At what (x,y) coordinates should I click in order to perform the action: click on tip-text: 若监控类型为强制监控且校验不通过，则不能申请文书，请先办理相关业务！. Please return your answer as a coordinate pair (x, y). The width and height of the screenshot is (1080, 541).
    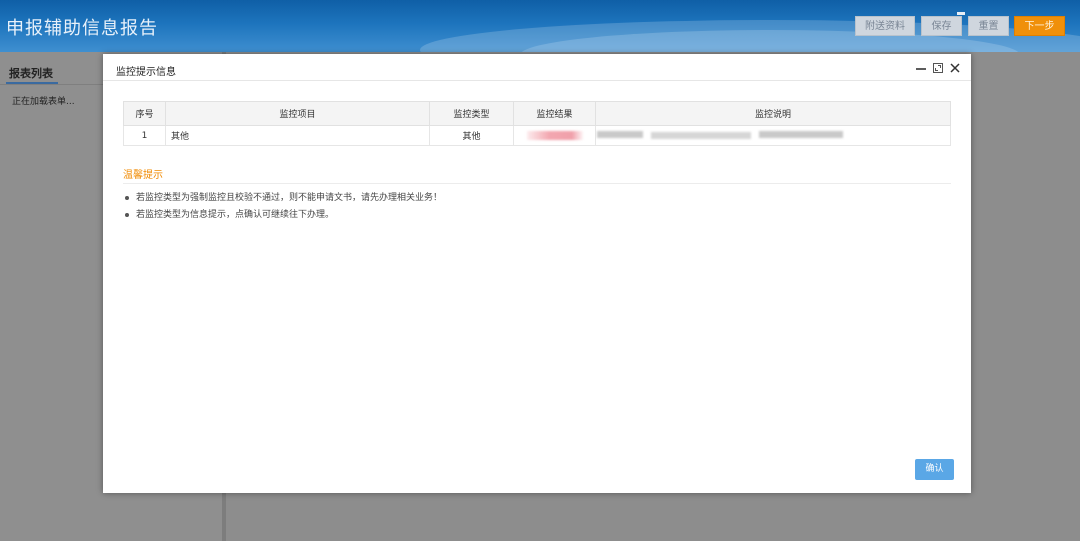
    Looking at the image, I should click on (289, 198).